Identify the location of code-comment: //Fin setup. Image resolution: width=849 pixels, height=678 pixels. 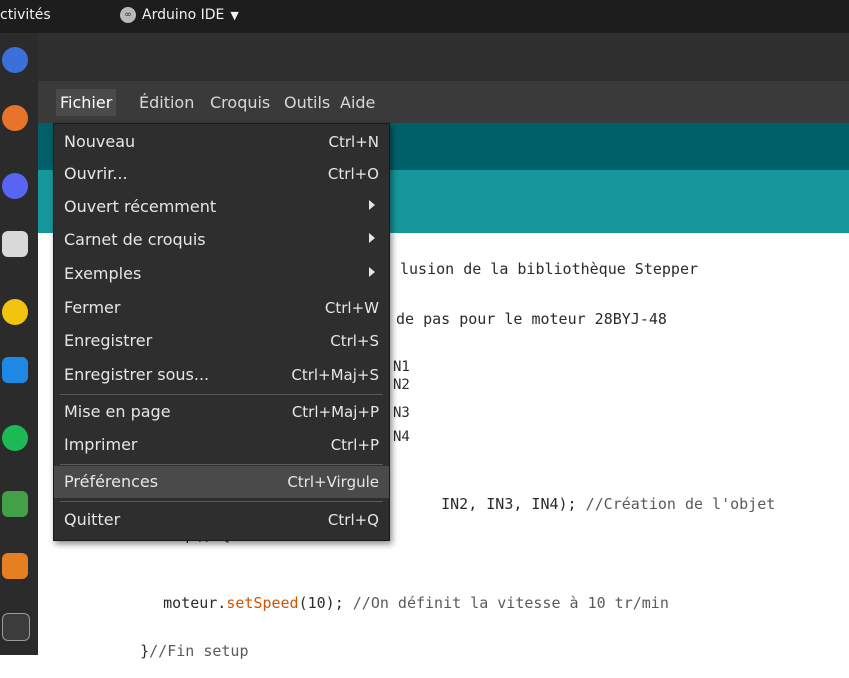
(199, 651).